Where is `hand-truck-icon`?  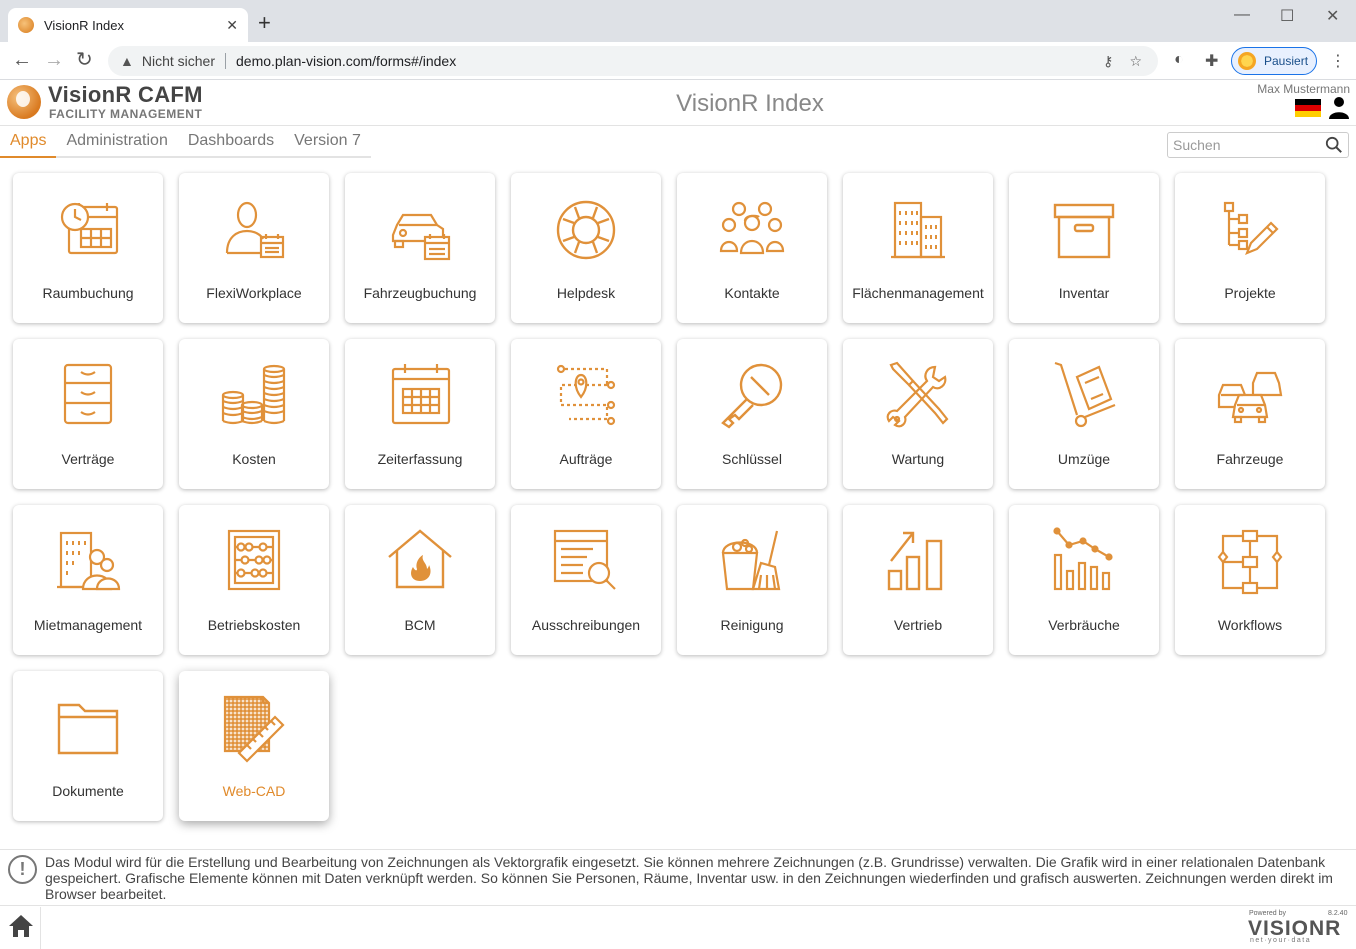 hand-truck-icon is located at coordinates (1085, 394).